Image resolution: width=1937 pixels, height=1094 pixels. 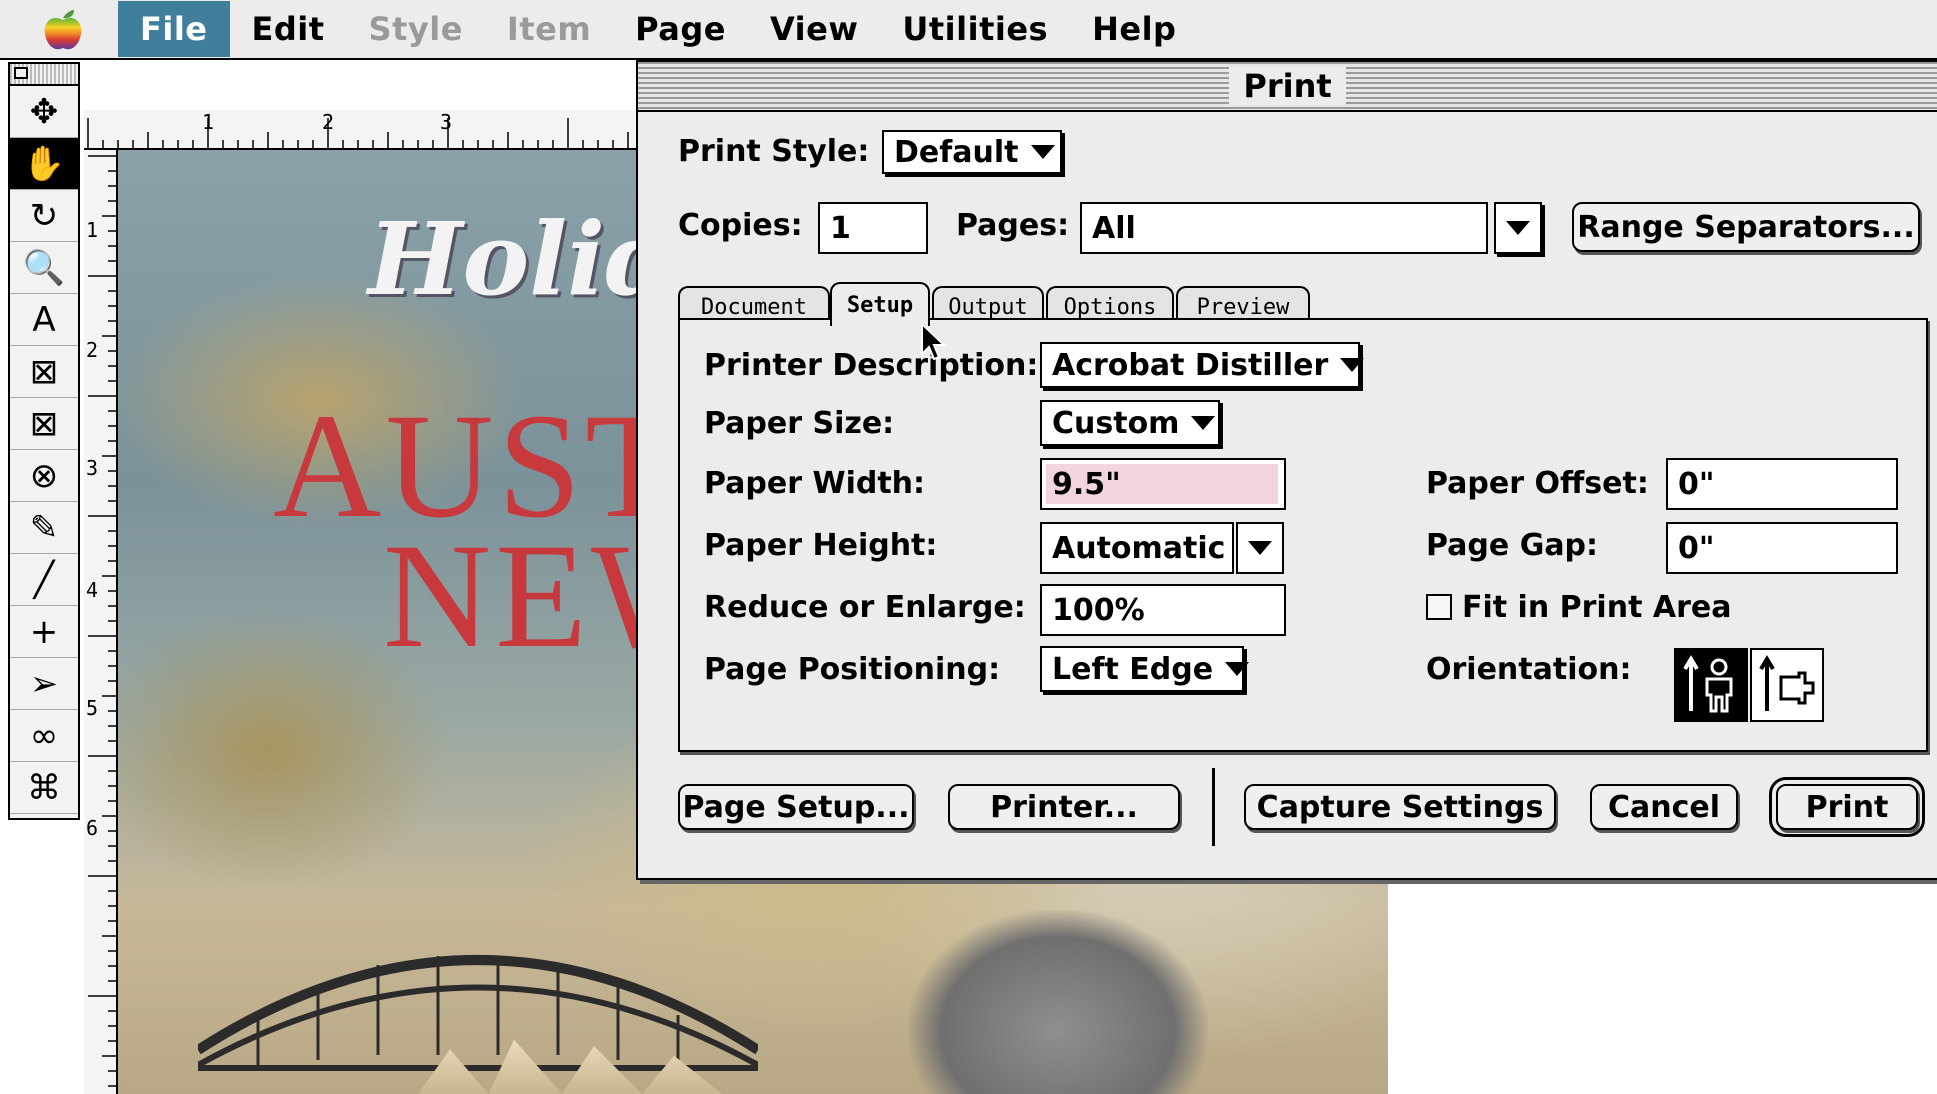 I want to click on landscape-orientation-button, so click(x=1787, y=685).